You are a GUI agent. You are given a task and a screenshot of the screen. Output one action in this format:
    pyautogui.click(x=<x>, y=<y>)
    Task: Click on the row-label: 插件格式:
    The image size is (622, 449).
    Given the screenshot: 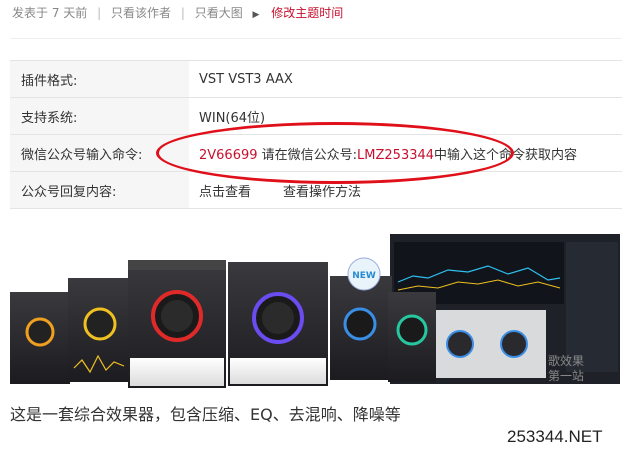 What is the action you would take?
    pyautogui.click(x=99, y=79)
    